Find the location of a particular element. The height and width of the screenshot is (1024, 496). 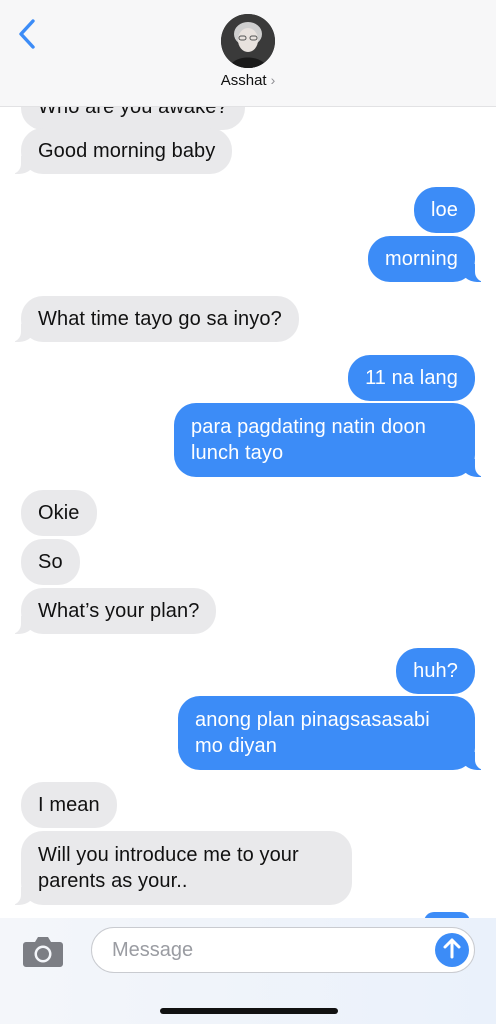

send-button is located at coordinates (452, 950).